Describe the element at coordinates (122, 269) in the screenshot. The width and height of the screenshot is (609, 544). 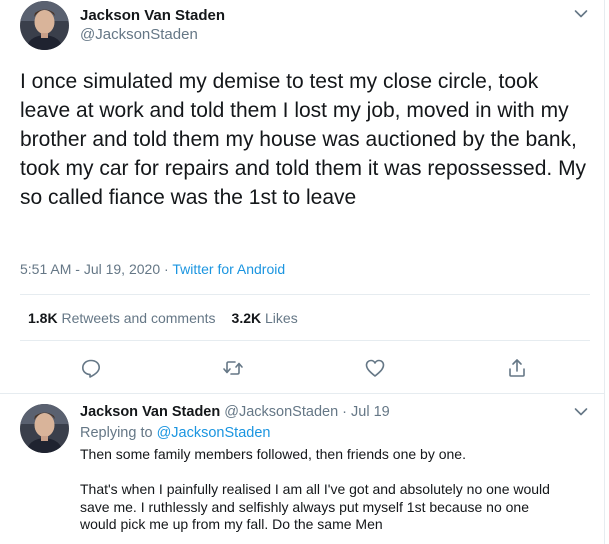
I see `tweet-date: Jul 19, 2020` at that location.